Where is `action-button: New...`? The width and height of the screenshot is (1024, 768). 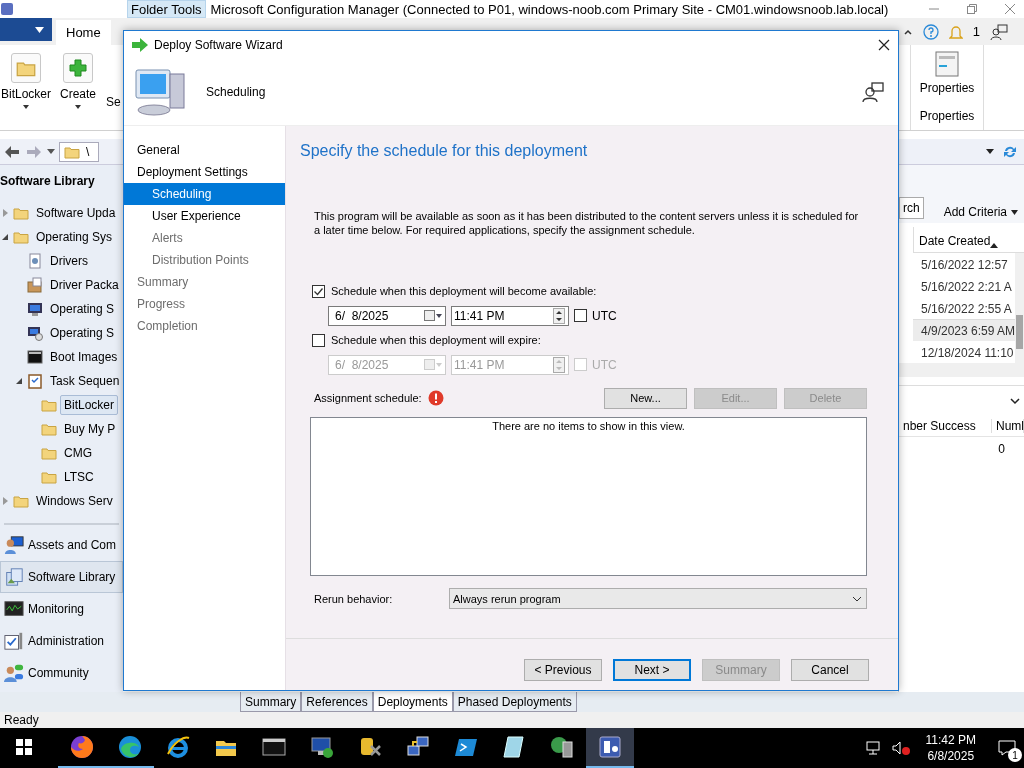
action-button: New... is located at coordinates (645, 398).